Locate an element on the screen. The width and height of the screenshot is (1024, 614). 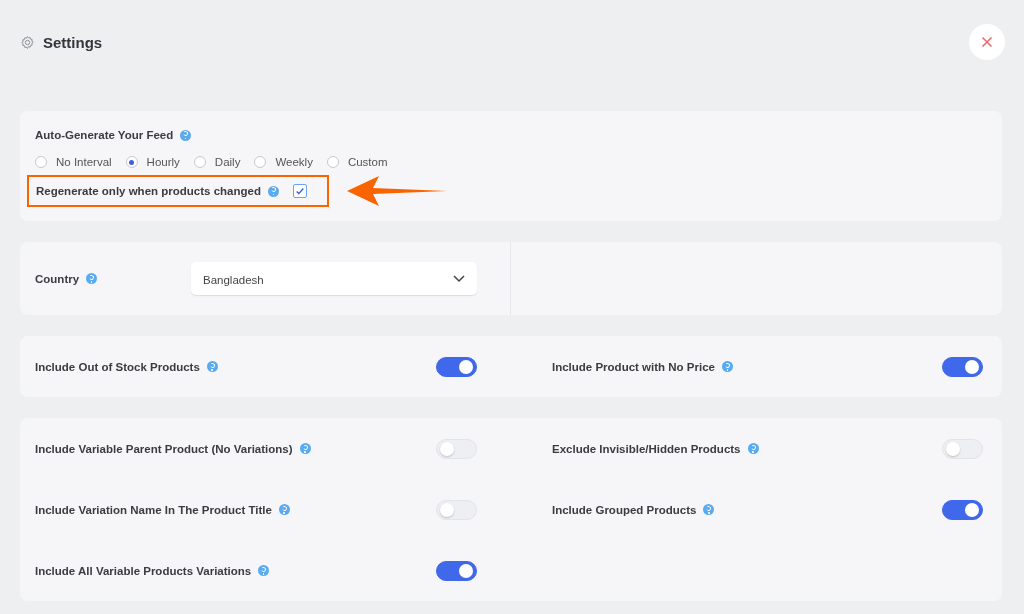
field-label: Include Product with No Price is located at coordinates (633, 366).